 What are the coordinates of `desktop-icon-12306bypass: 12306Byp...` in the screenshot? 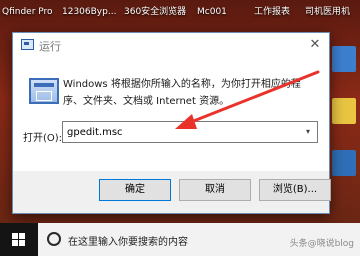 It's located at (89, 12).